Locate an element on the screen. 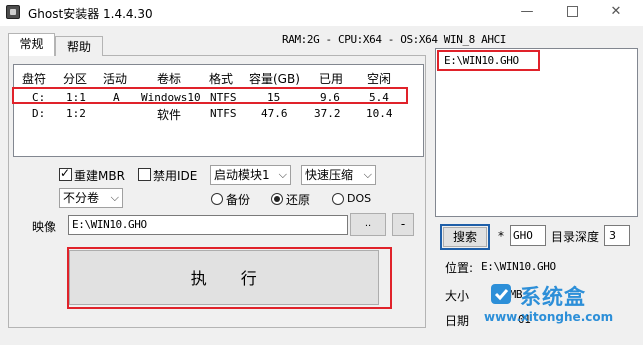 Image resolution: width=643 pixels, height=345 pixels. depth-input: 3 is located at coordinates (617, 235).